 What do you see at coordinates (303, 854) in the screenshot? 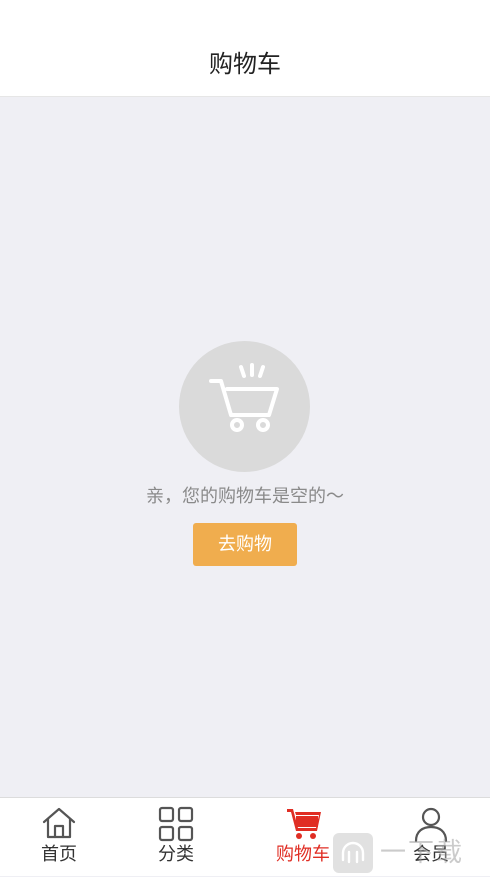
I see `tab-cart-label: 购物车` at bounding box center [303, 854].